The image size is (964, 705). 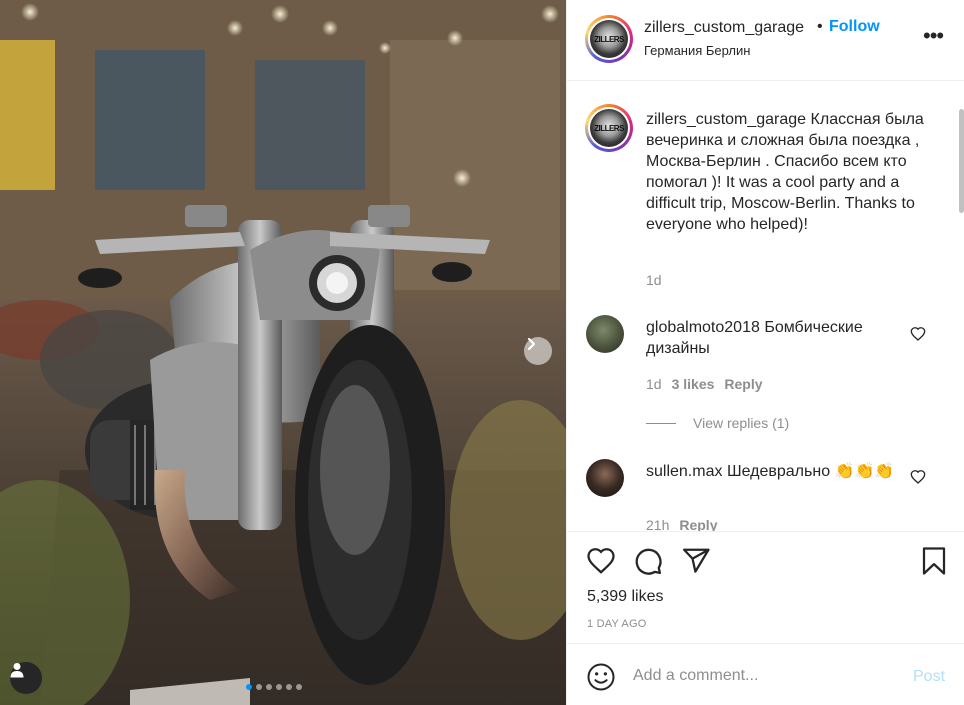 I want to click on caption-time: 1d, so click(x=654, y=280).